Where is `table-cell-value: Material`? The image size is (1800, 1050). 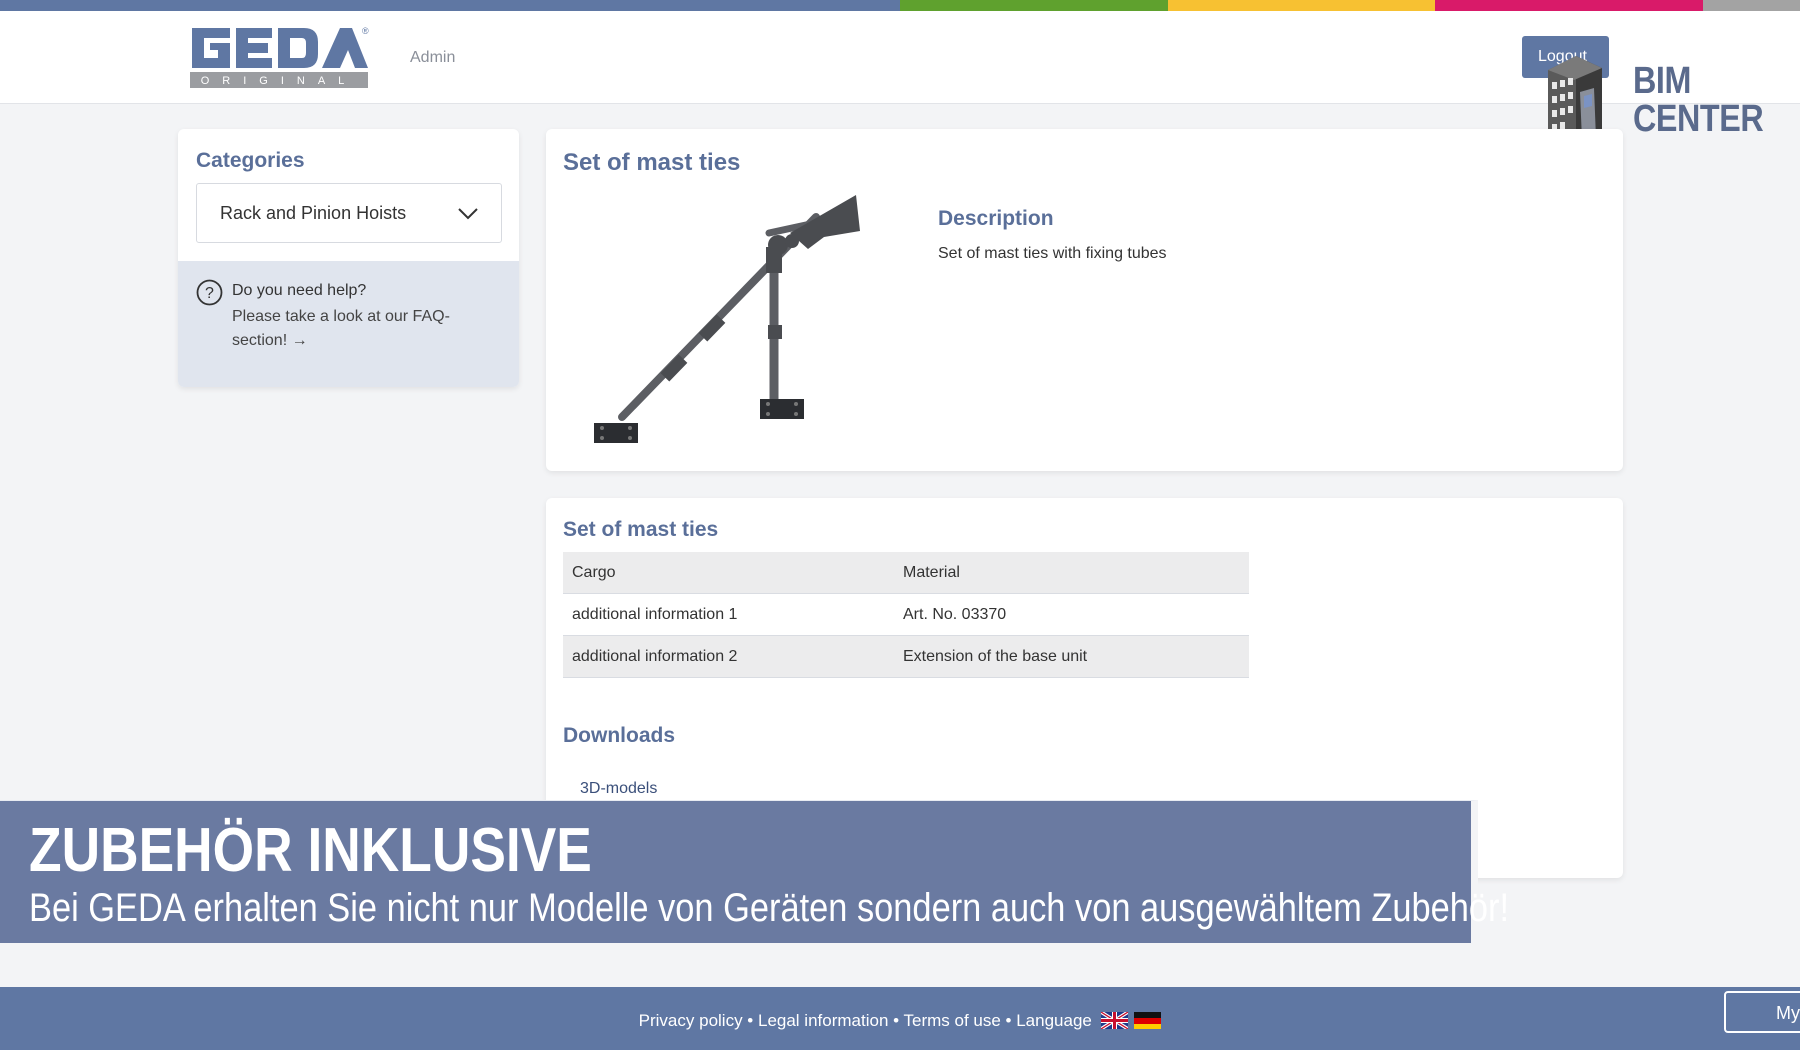 table-cell-value: Material is located at coordinates (931, 572).